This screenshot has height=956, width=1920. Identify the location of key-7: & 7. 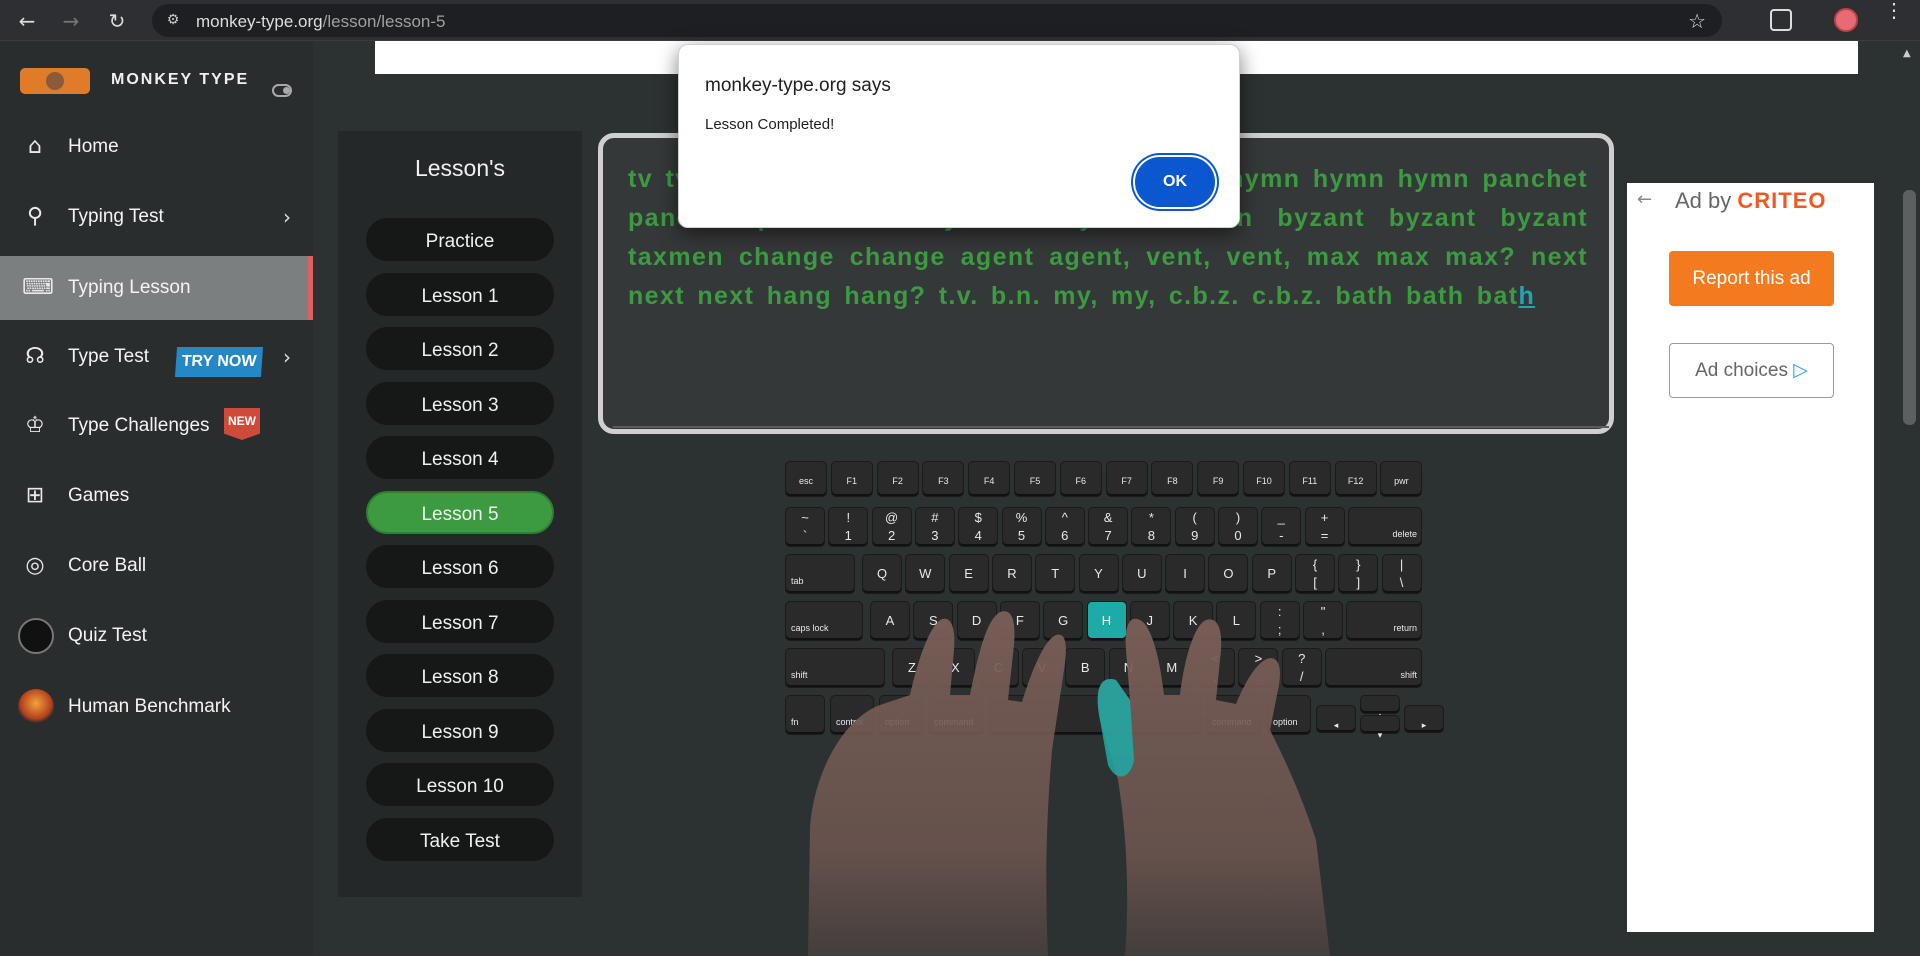
(1108, 527).